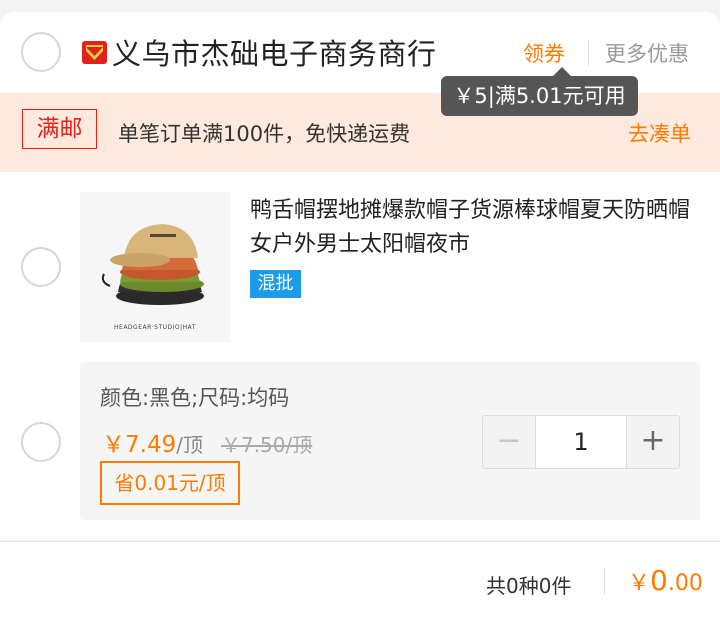  Describe the element at coordinates (194, 397) in the screenshot. I see `sku-spec: 颜色:黑色;尺码:均码` at that location.